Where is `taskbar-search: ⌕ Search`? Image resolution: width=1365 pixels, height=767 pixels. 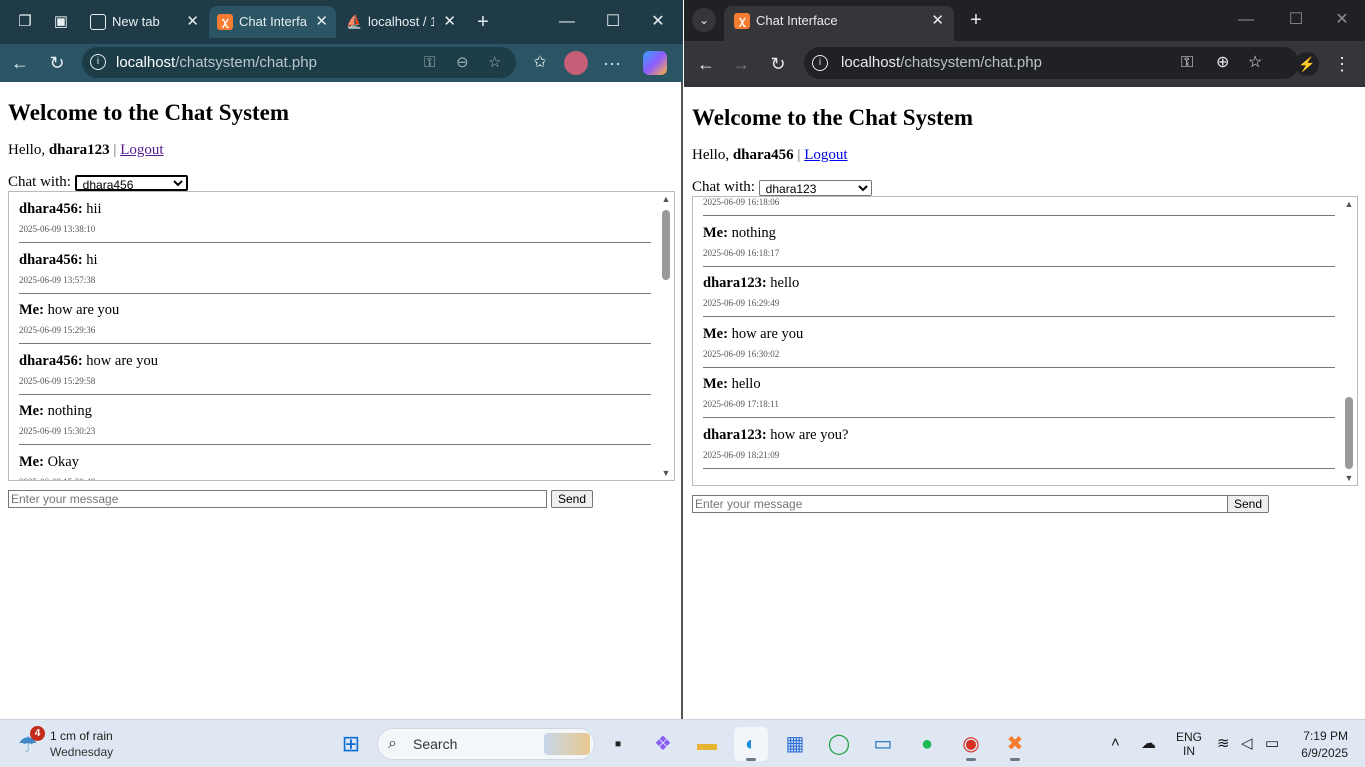 taskbar-search: ⌕ Search is located at coordinates (486, 744).